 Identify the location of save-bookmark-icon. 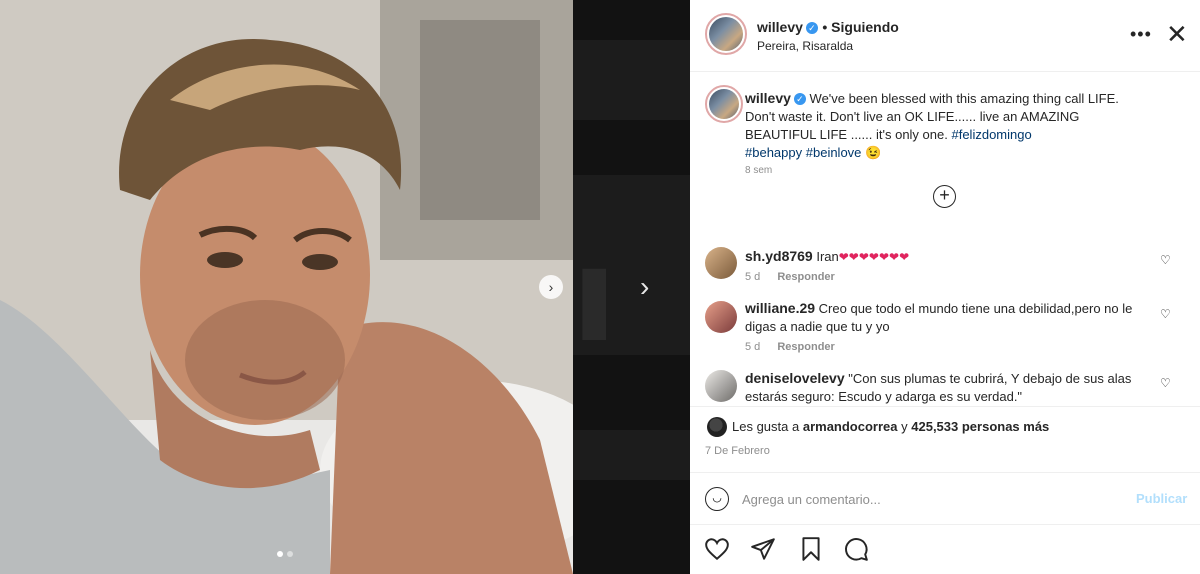
(811, 549).